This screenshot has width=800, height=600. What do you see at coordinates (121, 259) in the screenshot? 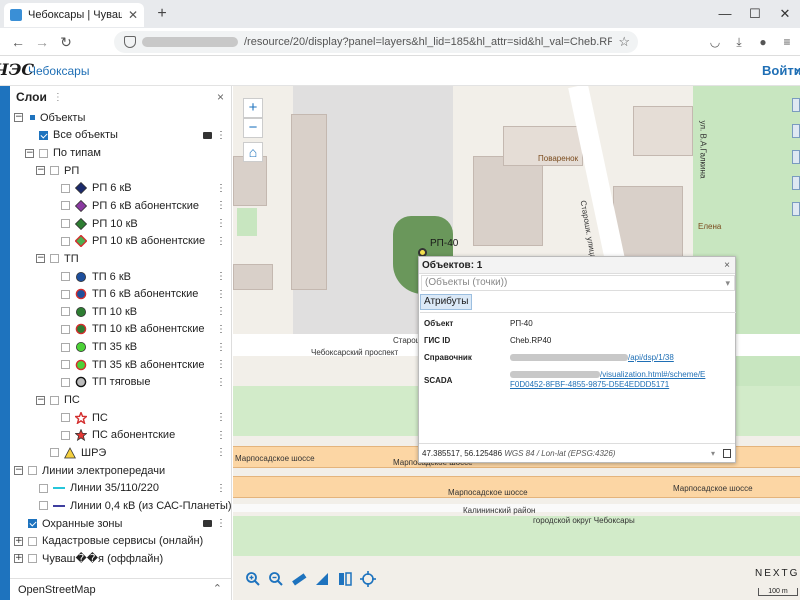
I see `layer-tree-row: − ТП` at bounding box center [121, 259].